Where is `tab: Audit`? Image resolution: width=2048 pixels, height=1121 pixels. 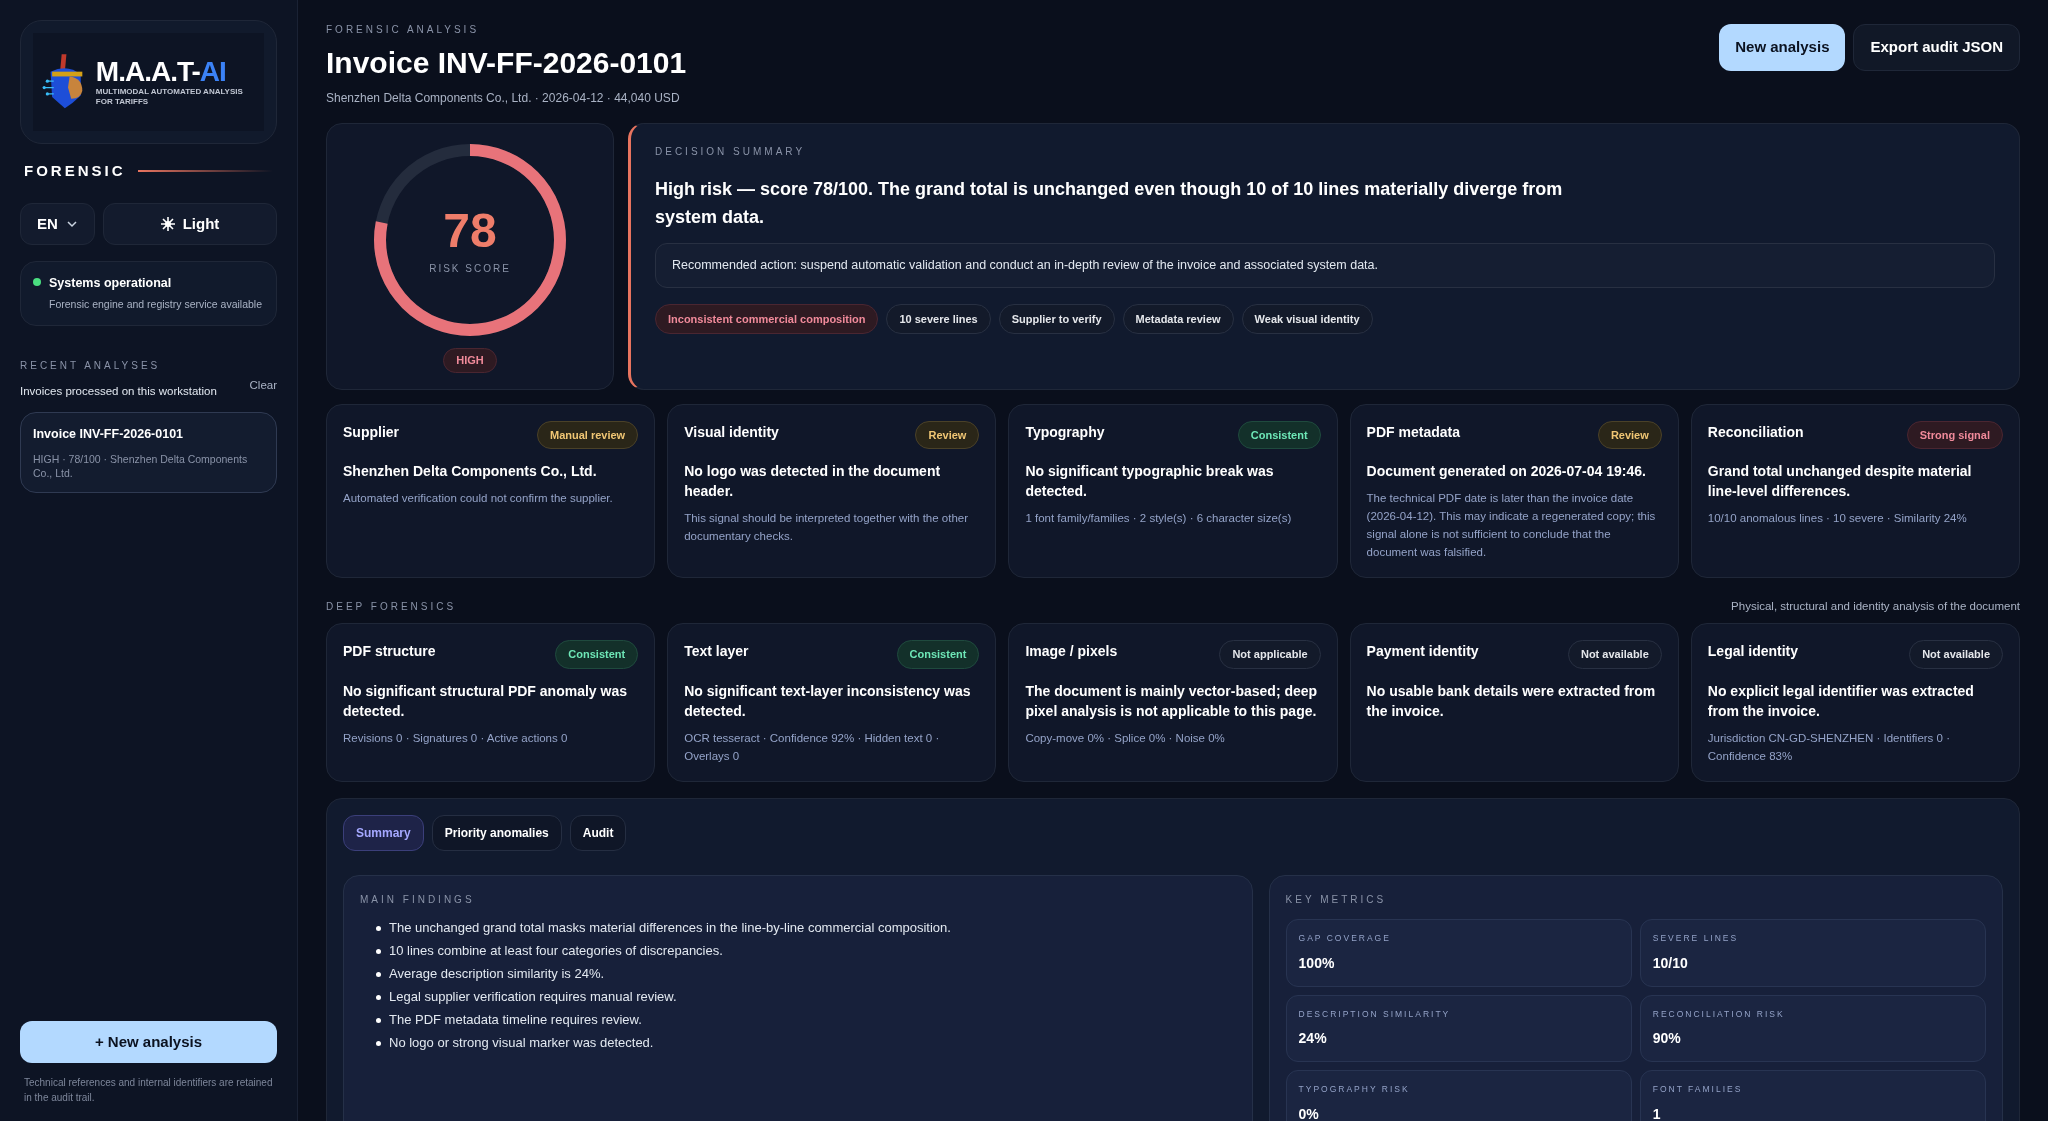
tab: Audit is located at coordinates (598, 832).